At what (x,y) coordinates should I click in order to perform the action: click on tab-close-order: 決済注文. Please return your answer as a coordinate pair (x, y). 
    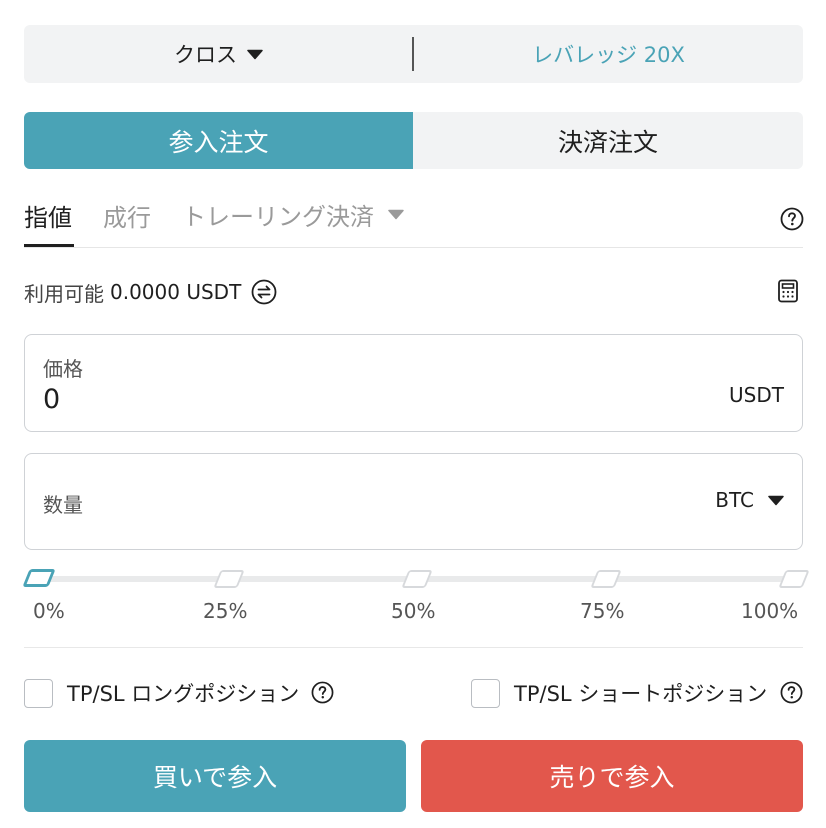
    Looking at the image, I should click on (608, 140).